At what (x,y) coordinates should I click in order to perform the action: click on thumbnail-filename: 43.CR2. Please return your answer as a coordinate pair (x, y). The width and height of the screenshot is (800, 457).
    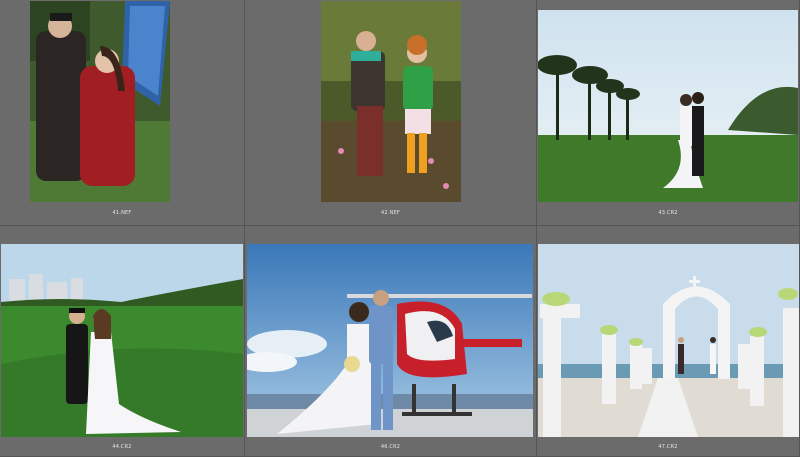
    Looking at the image, I should click on (668, 213).